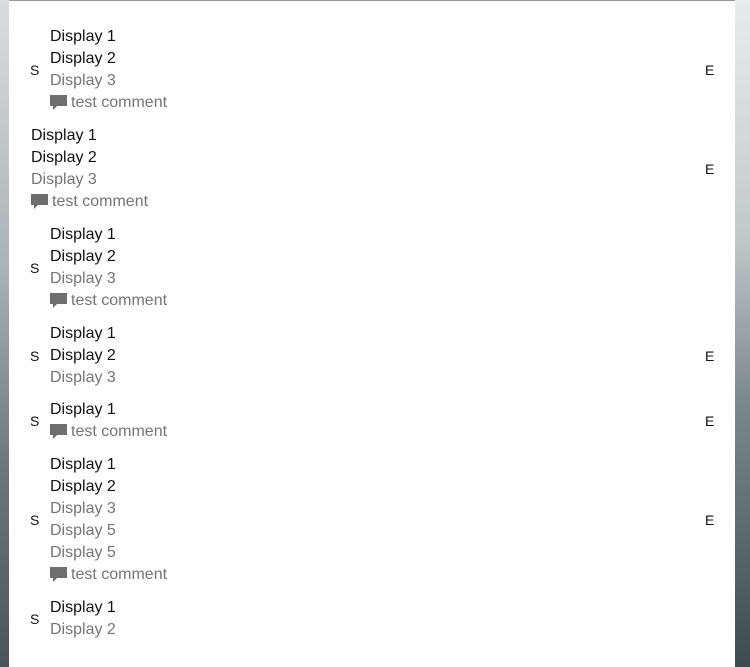  I want to click on list-item: E Display 1 Display 2 Display 3 test comment, so click(372, 169).